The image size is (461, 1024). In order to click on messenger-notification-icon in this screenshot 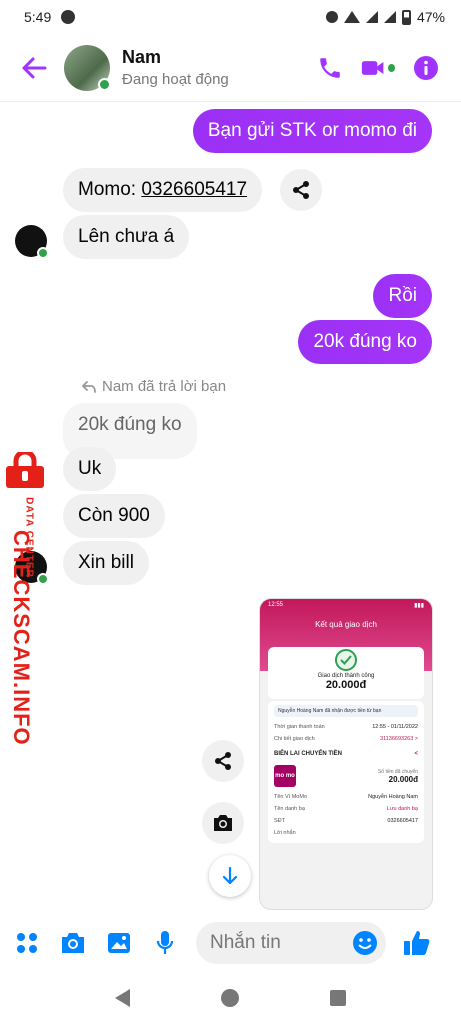, I will do `click(68, 17)`.